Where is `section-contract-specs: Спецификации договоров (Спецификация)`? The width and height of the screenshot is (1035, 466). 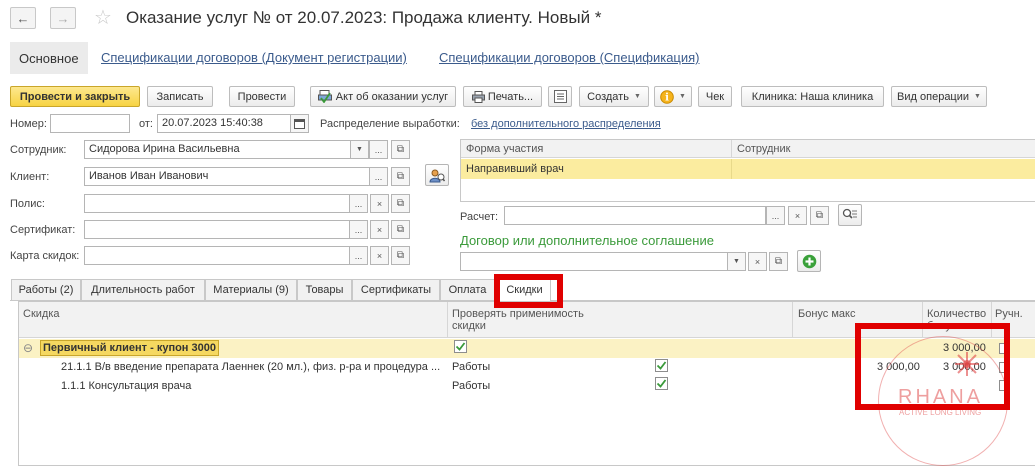
section-contract-specs: Спецификации договоров (Спецификация) is located at coordinates (569, 57).